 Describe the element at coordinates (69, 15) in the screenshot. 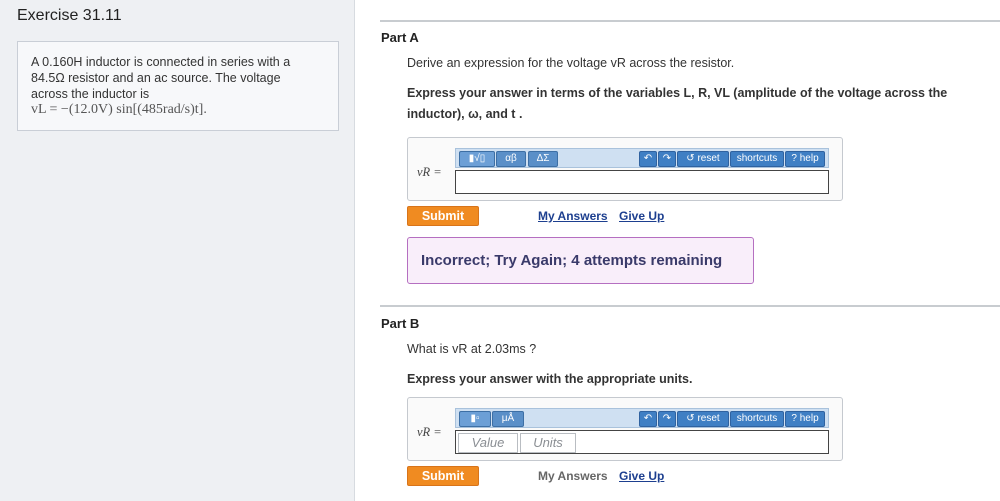

I see `exercise-title: Exercise 31.11` at that location.